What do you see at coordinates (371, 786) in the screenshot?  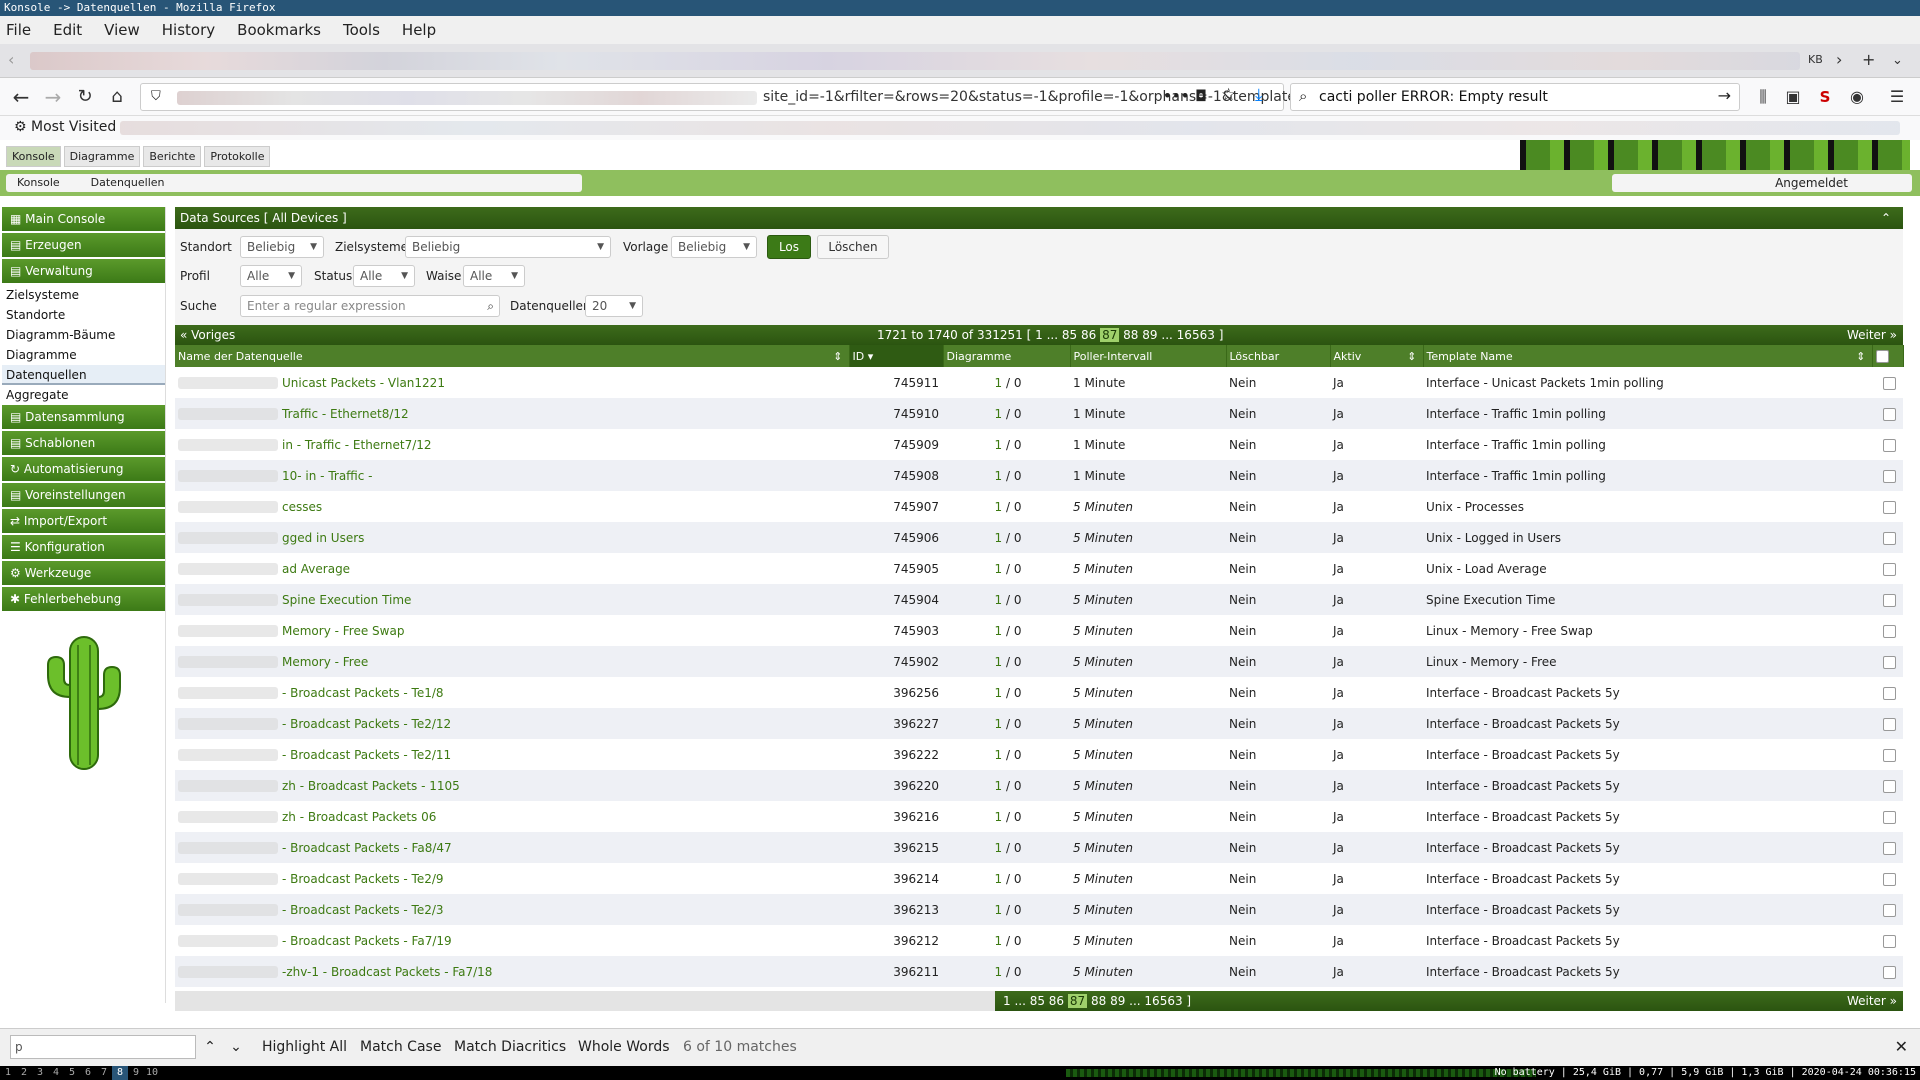 I see `datasource-link: zh - Broadcast Packets - 1105` at bounding box center [371, 786].